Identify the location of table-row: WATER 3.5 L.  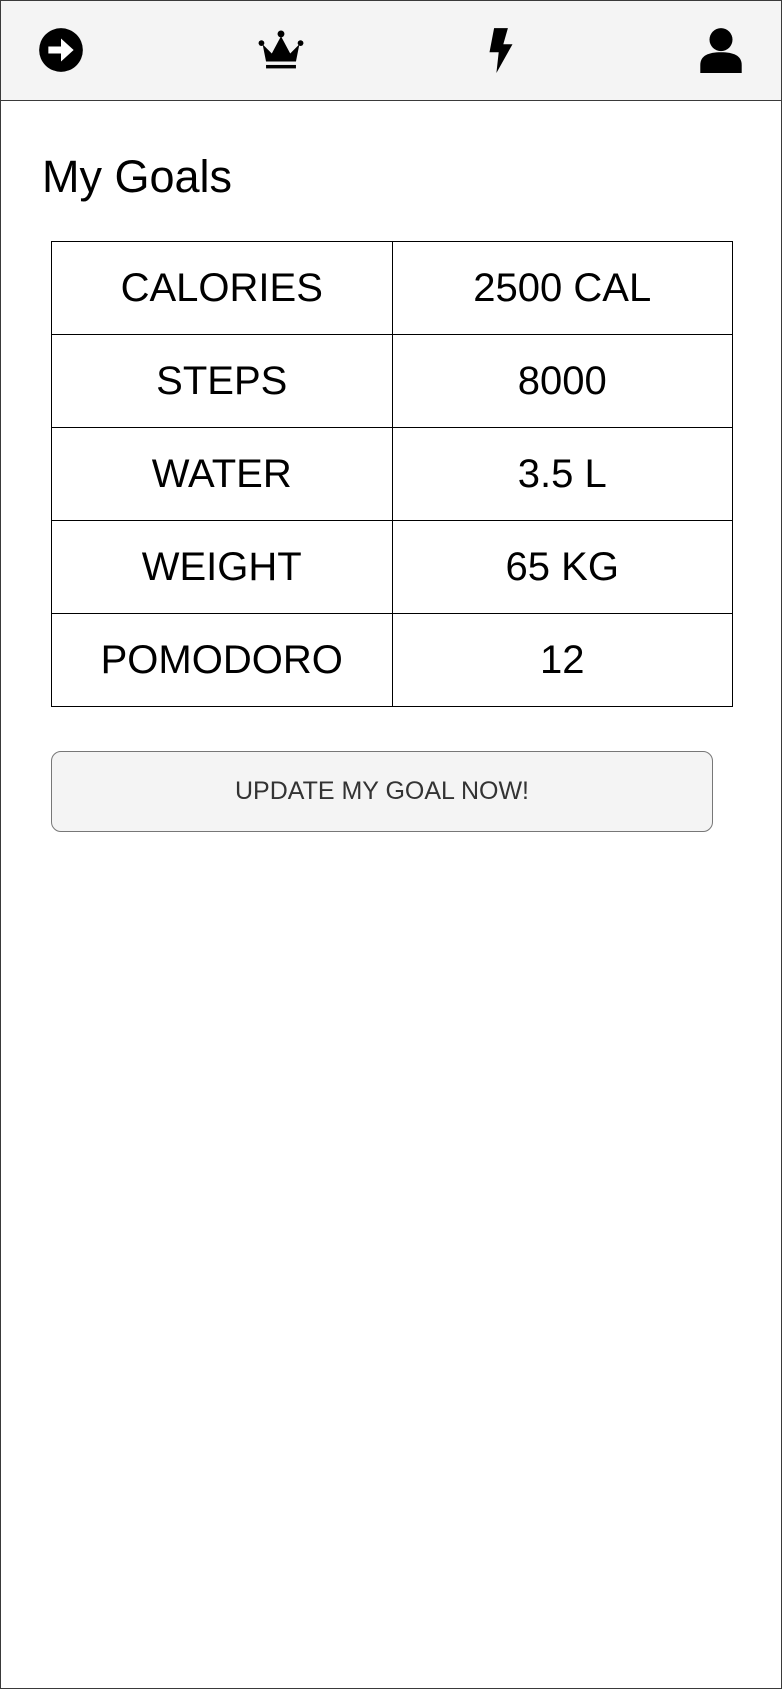
(392, 474).